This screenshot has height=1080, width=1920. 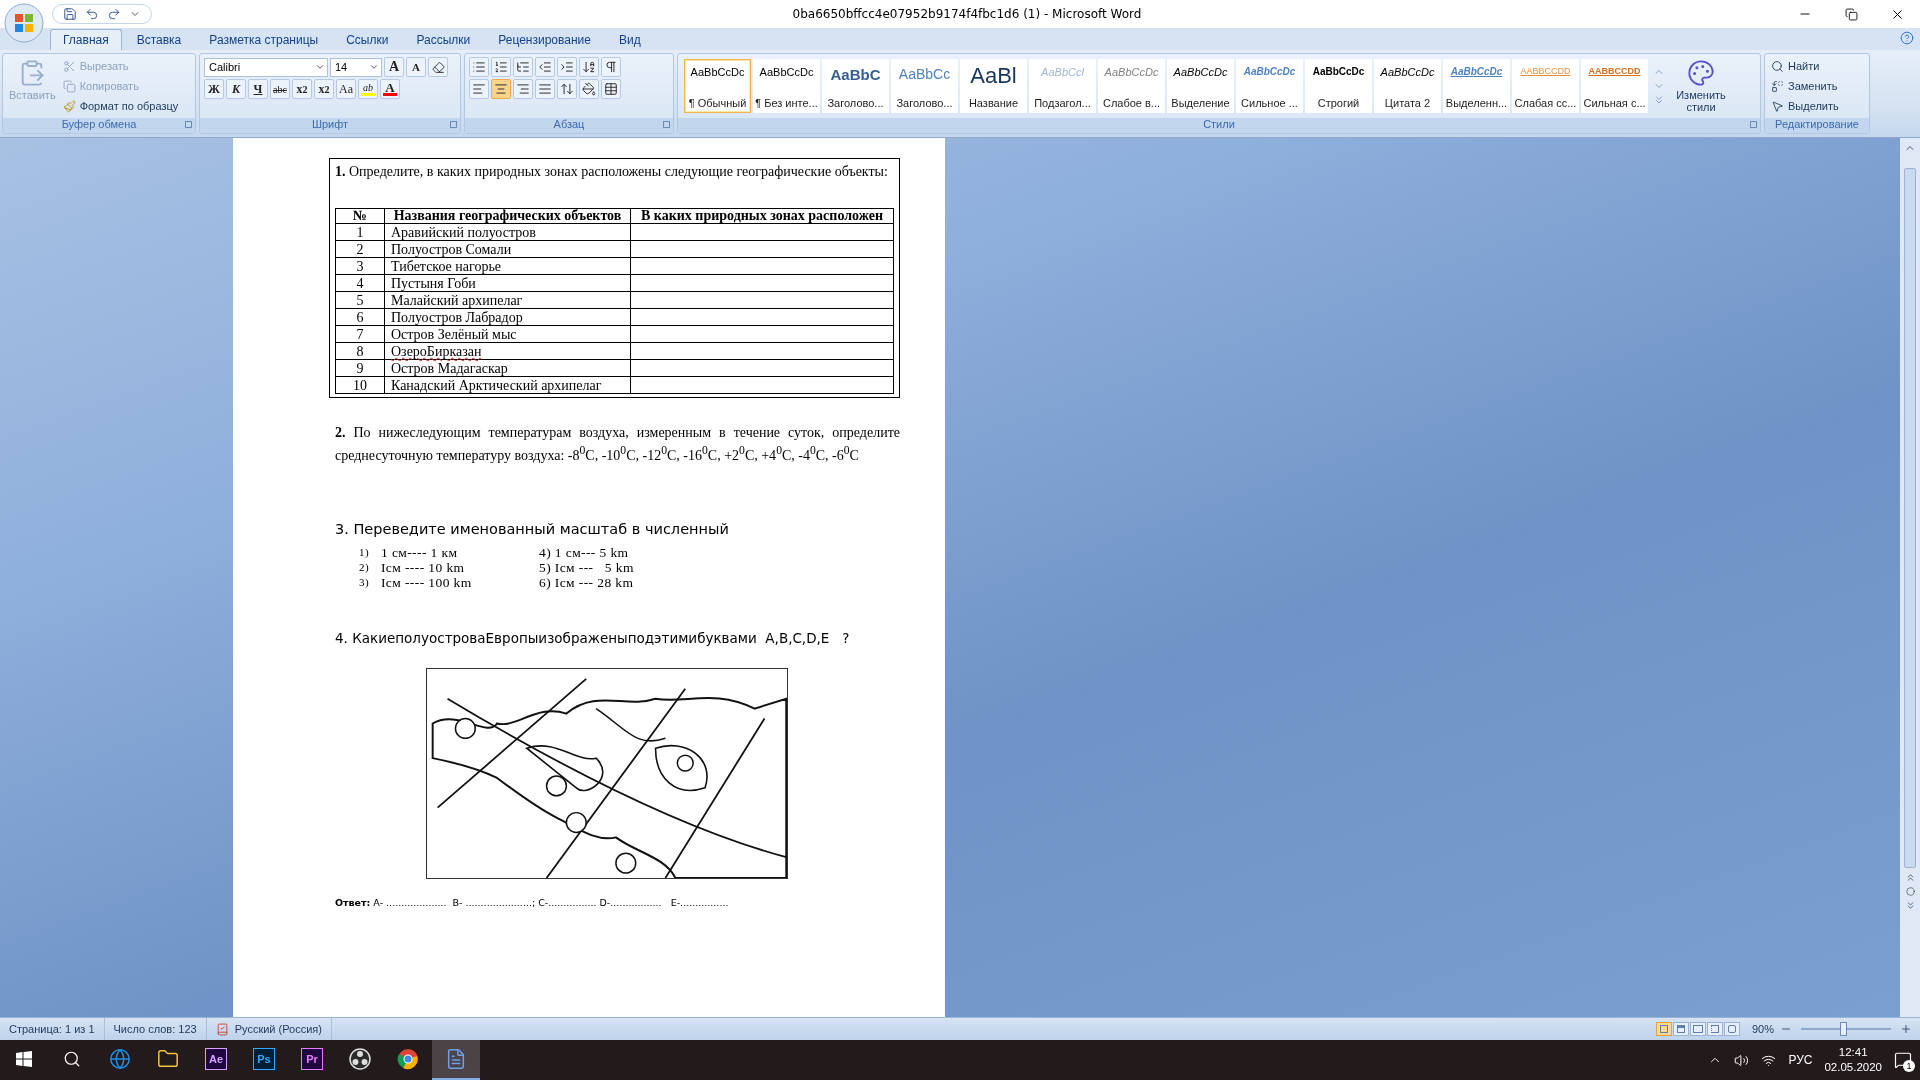 I want to click on ribbon-tab: Разметка страницы, so click(x=264, y=39).